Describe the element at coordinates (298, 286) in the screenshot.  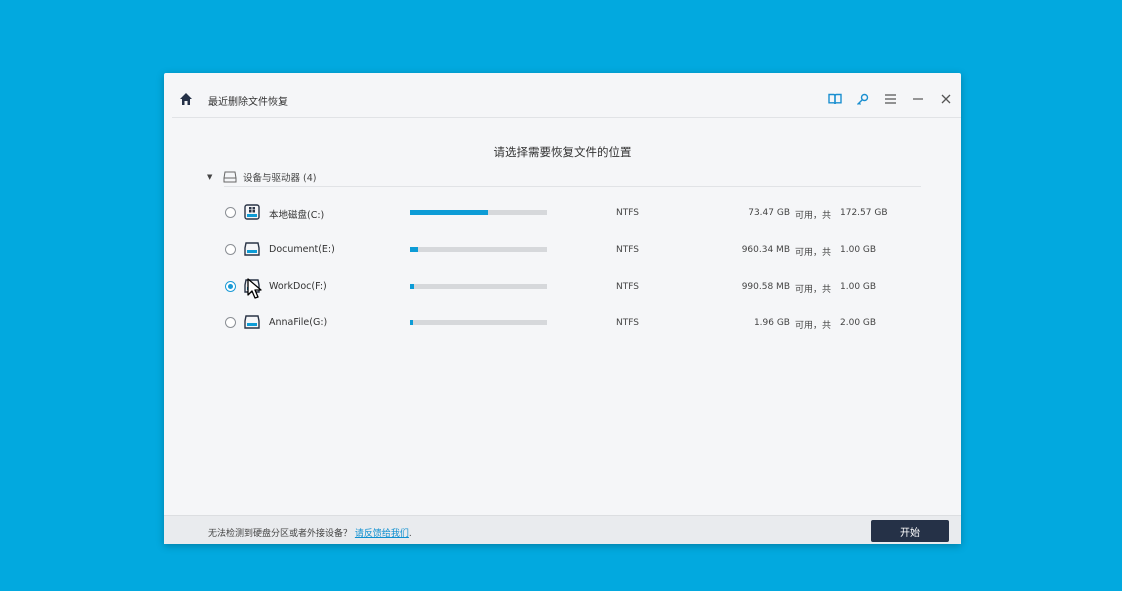
I see `drive-name: WorkDoc(F:)` at that location.